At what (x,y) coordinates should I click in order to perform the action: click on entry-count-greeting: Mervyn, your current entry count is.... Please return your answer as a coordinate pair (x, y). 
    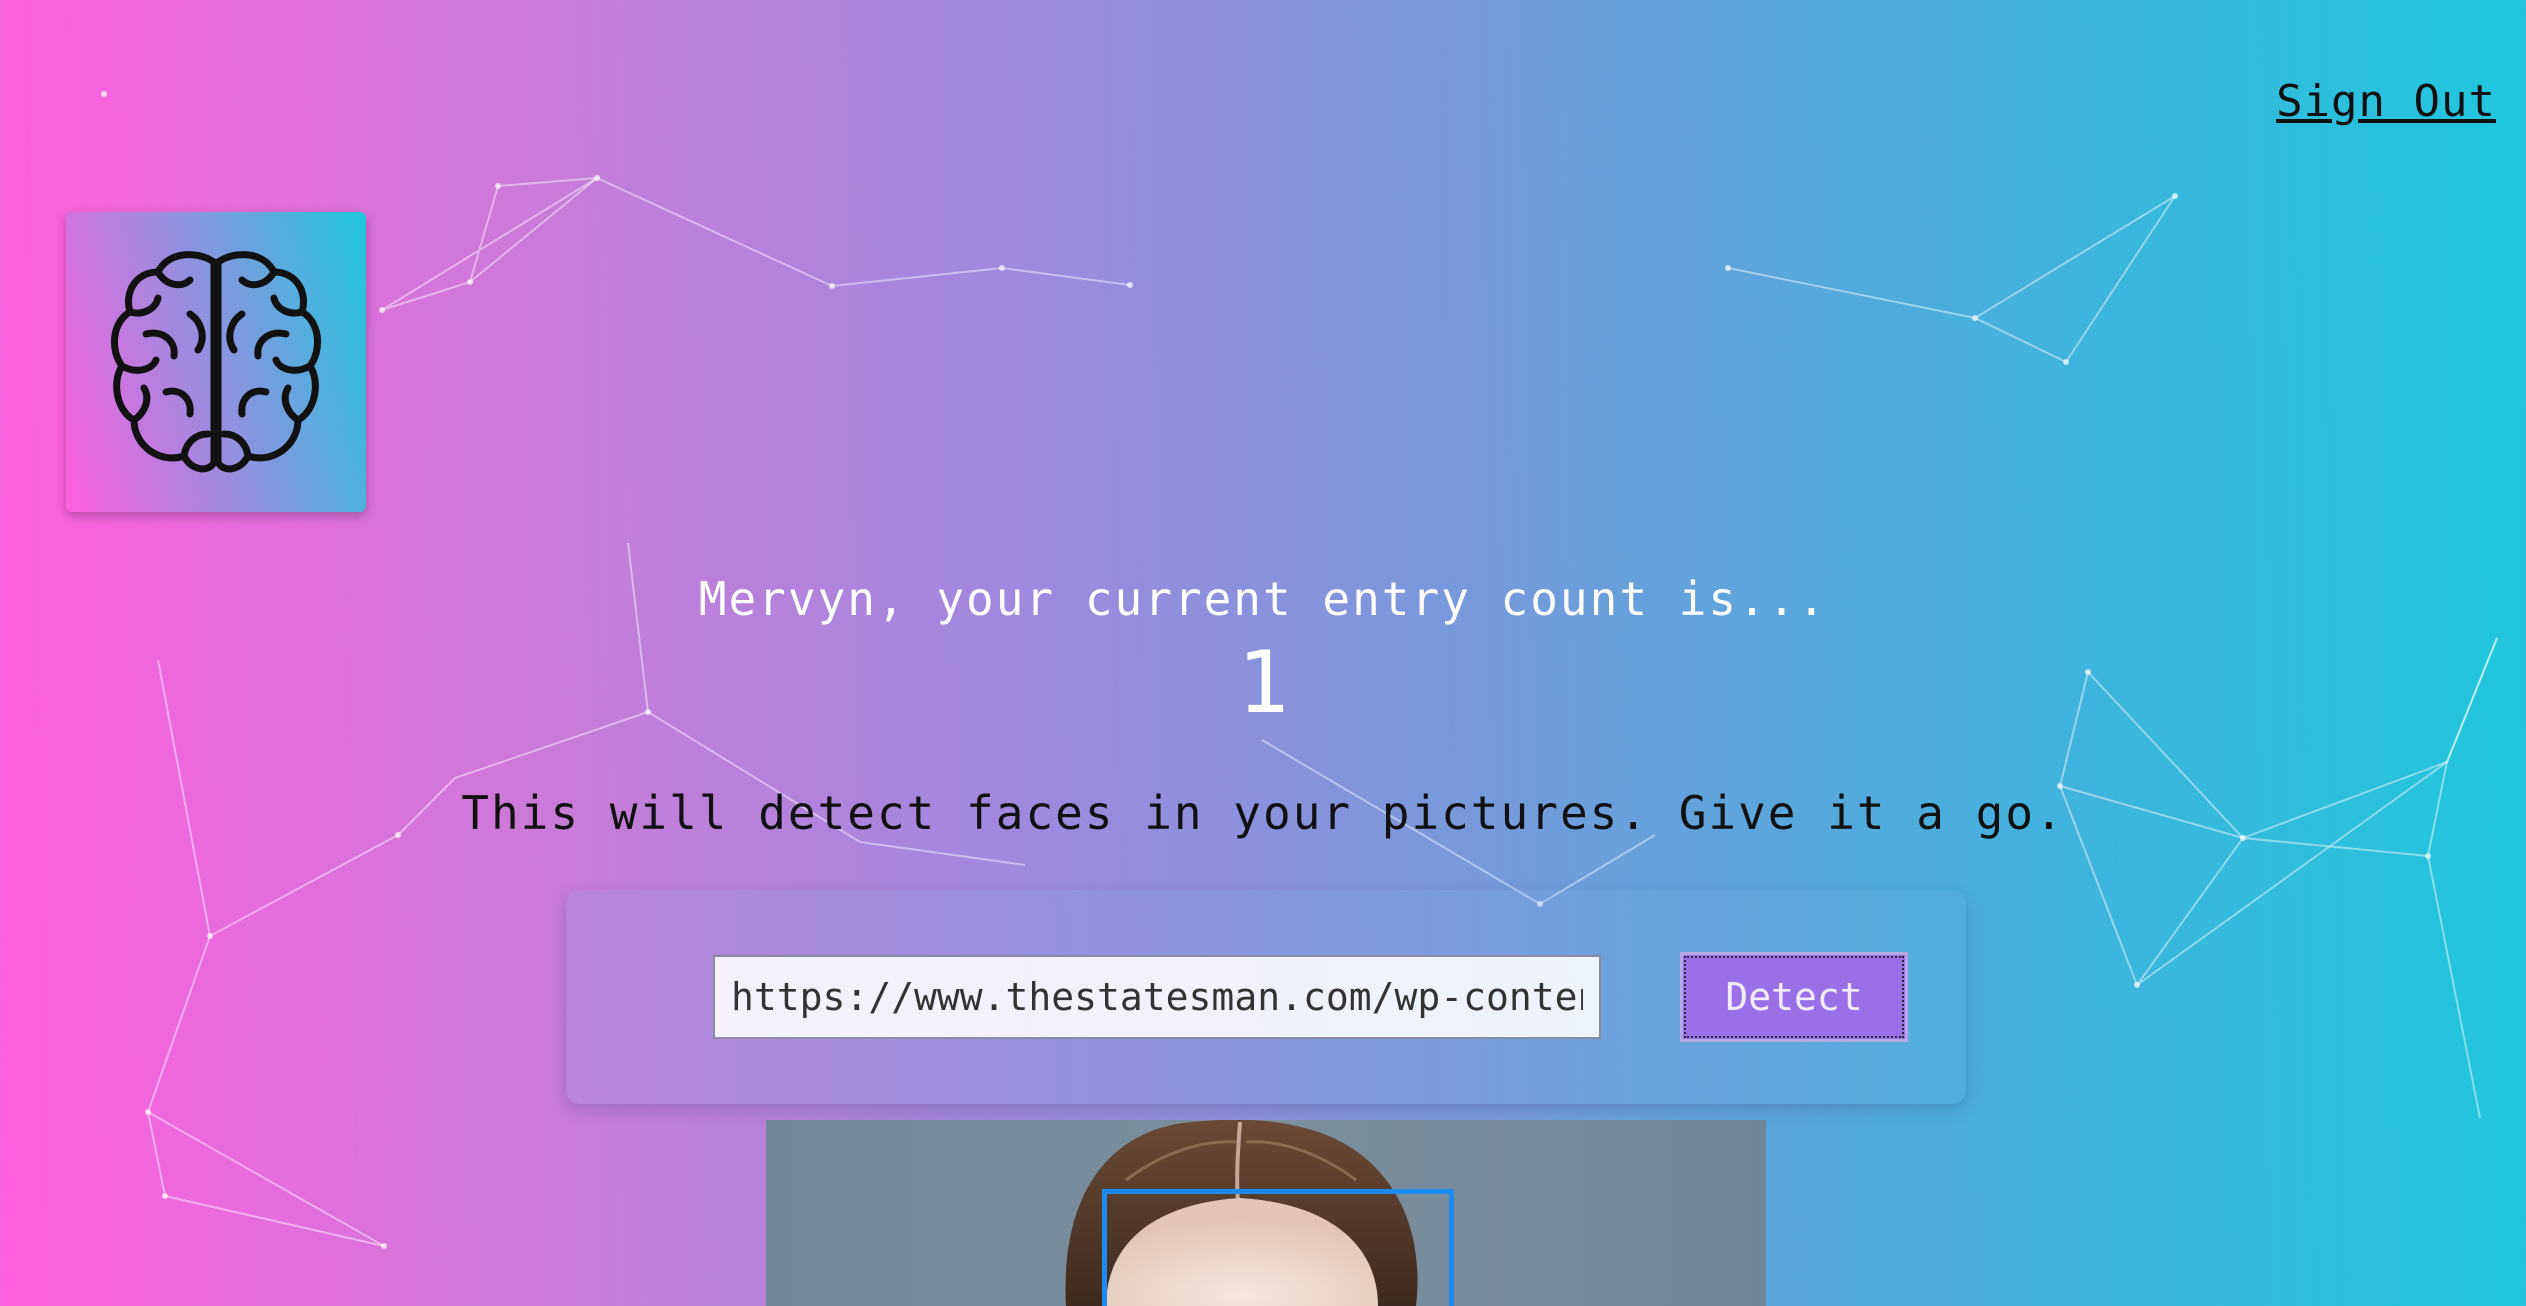
    Looking at the image, I should click on (1263, 599).